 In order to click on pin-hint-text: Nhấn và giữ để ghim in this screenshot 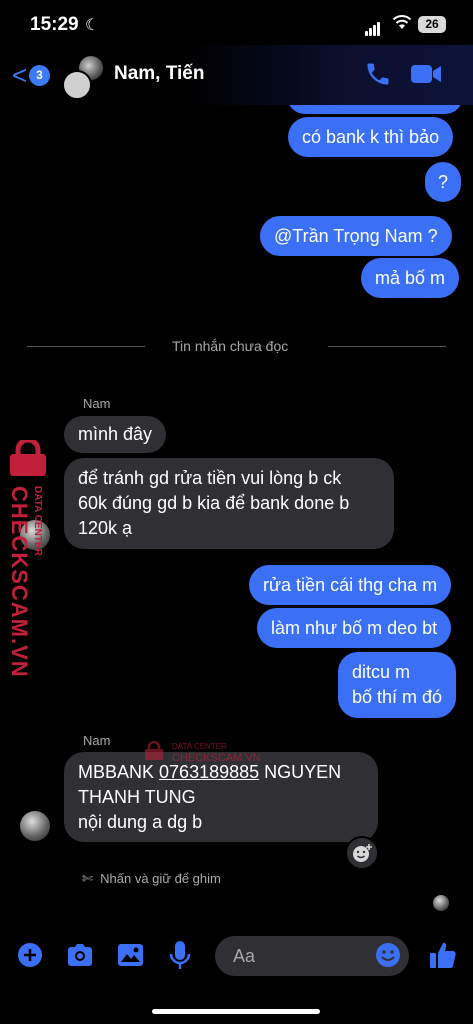, I will do `click(160, 878)`.